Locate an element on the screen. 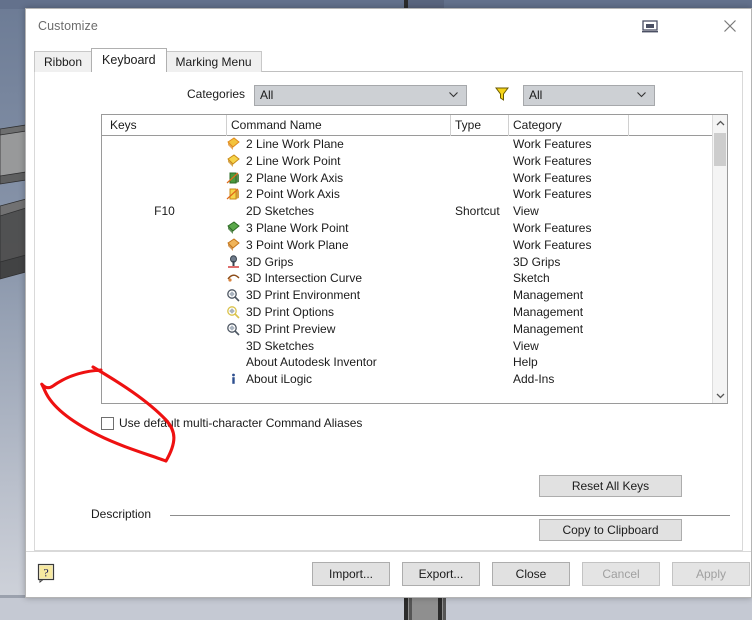 The image size is (752, 620). table-row: 2 Line Work Point Work Features is located at coordinates (414, 161).